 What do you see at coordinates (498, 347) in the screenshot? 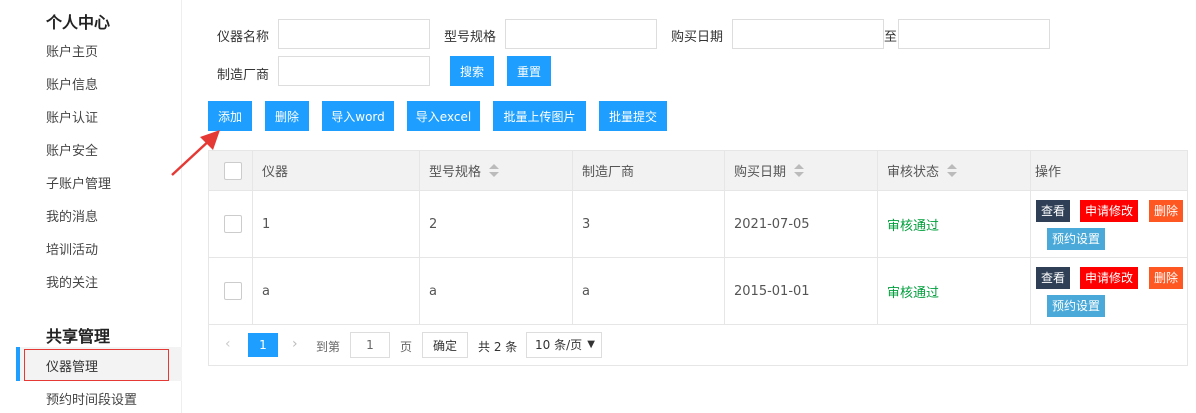
I see `total-count: 共 2 条` at bounding box center [498, 347].